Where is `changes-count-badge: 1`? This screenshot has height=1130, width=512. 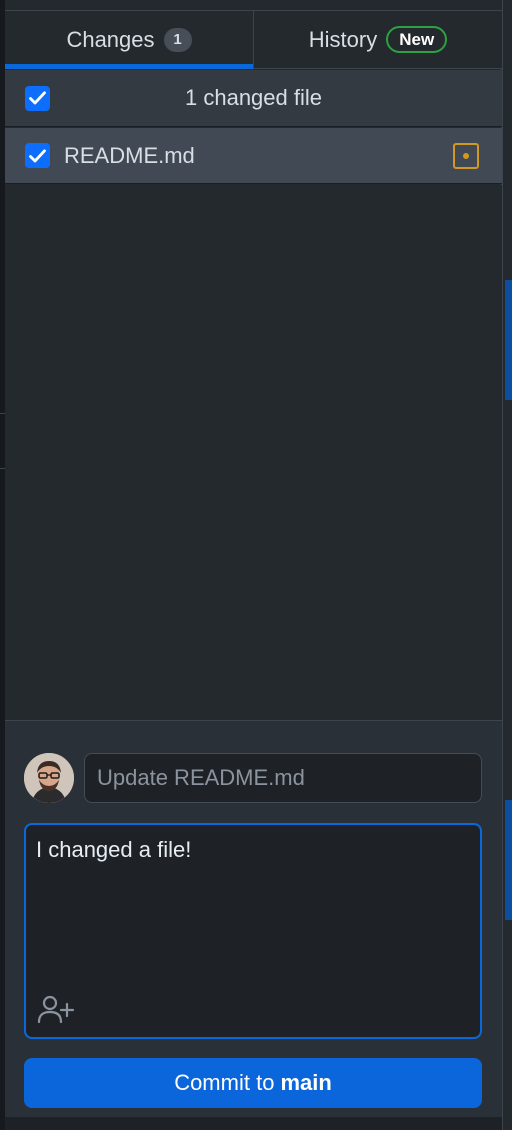
changes-count-badge: 1 is located at coordinates (177, 39).